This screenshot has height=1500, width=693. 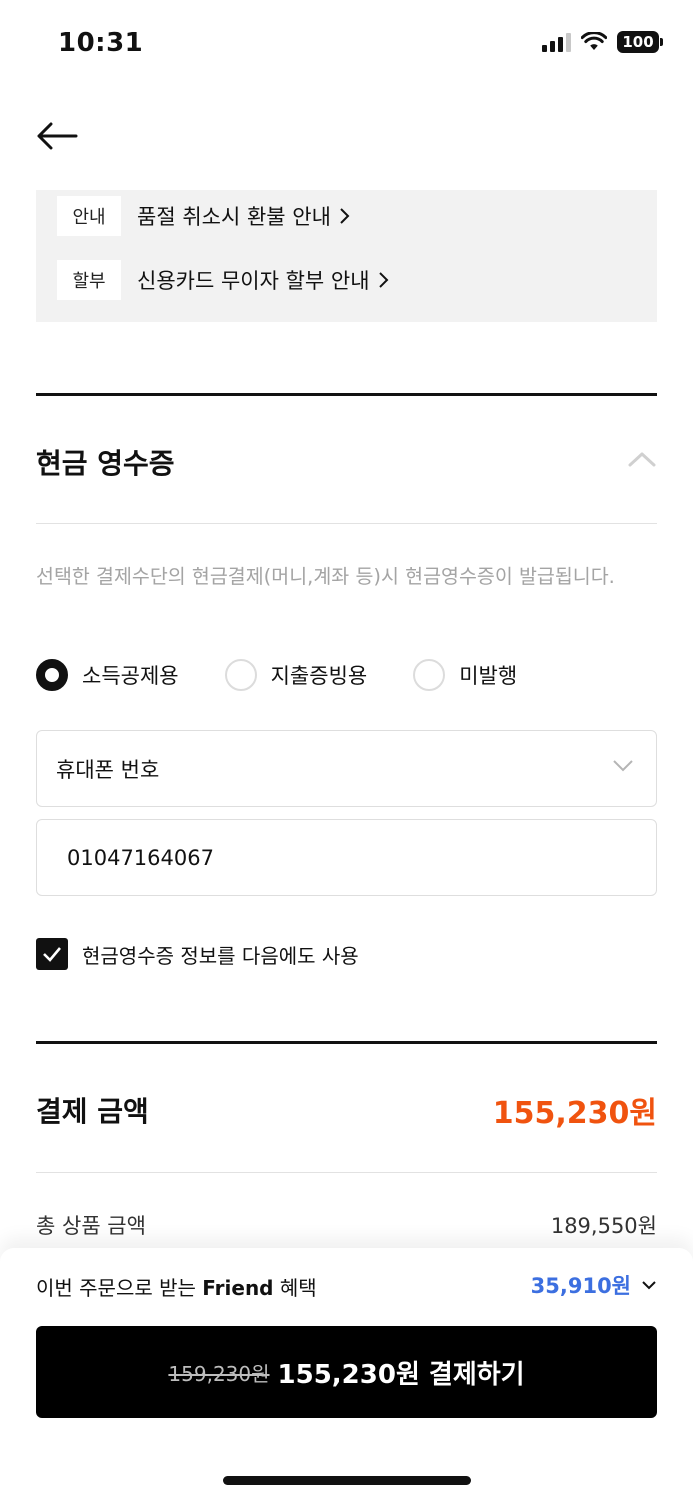 I want to click on radio-not-issued: 미발행, so click(x=465, y=675).